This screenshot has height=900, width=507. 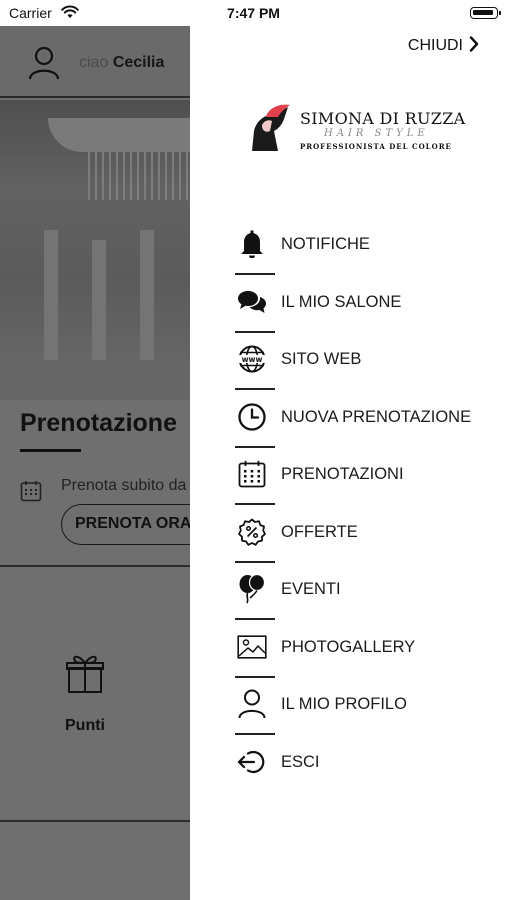 What do you see at coordinates (348, 646) in the screenshot?
I see `menu-item-label: PHOTOGALLERY` at bounding box center [348, 646].